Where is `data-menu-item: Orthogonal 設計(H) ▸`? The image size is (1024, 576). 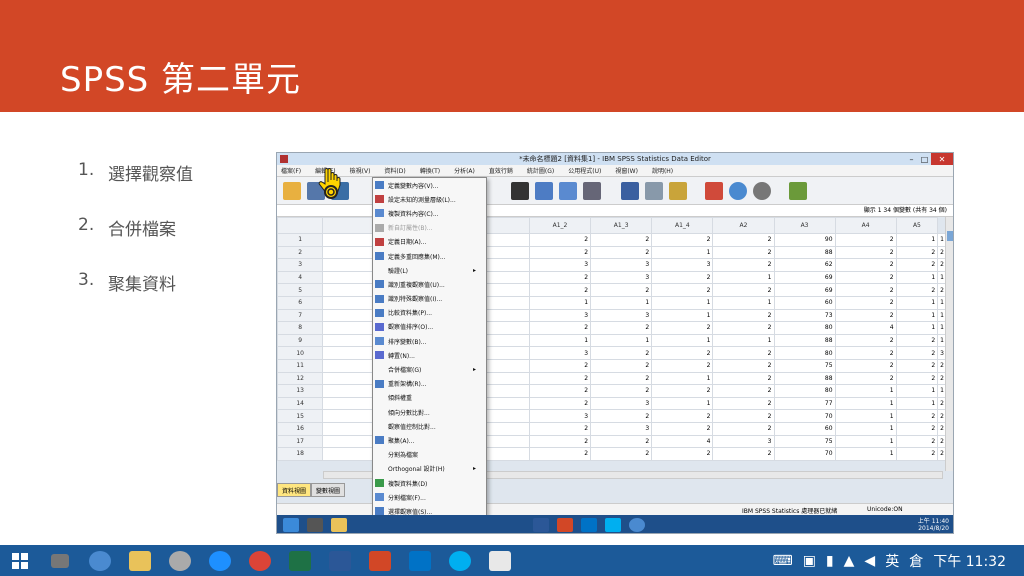
data-menu-item: Orthogonal 設計(H) ▸ is located at coordinates (429, 469).